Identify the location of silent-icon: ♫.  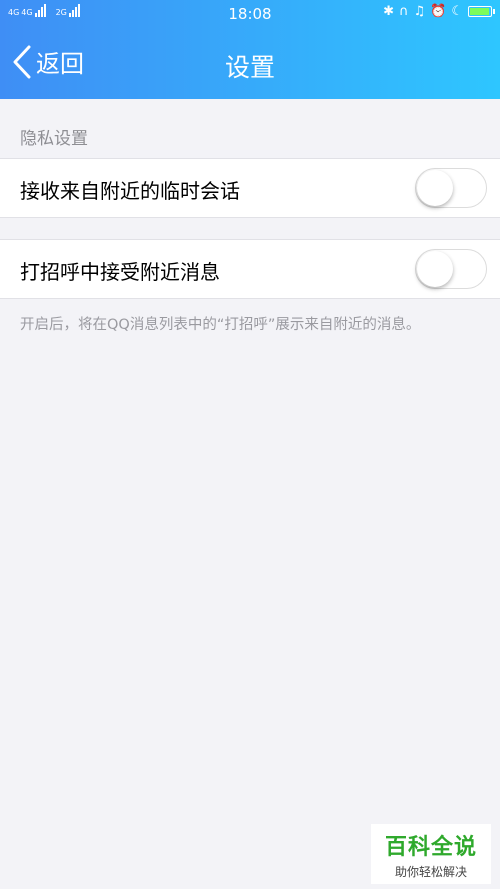
(419, 11).